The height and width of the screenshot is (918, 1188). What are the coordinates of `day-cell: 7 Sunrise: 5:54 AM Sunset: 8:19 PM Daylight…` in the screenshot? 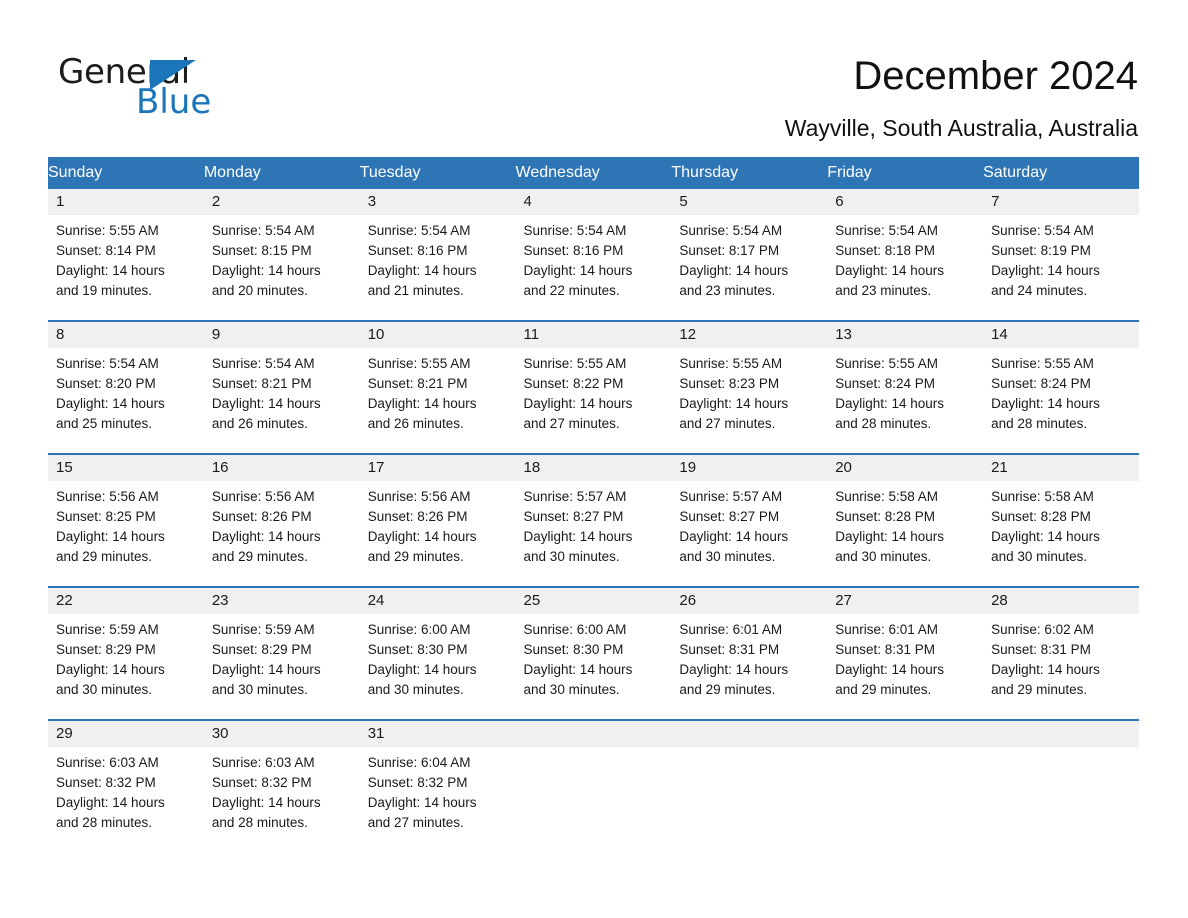 It's located at (1061, 255).